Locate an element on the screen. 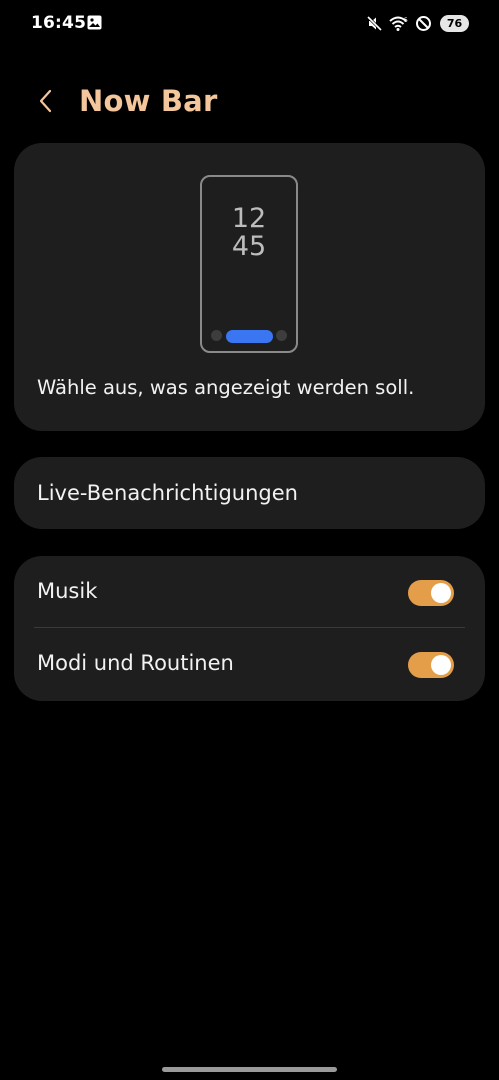 Image resolution: width=499 pixels, height=1080 pixels. modes-routines-toggle is located at coordinates (431, 665).